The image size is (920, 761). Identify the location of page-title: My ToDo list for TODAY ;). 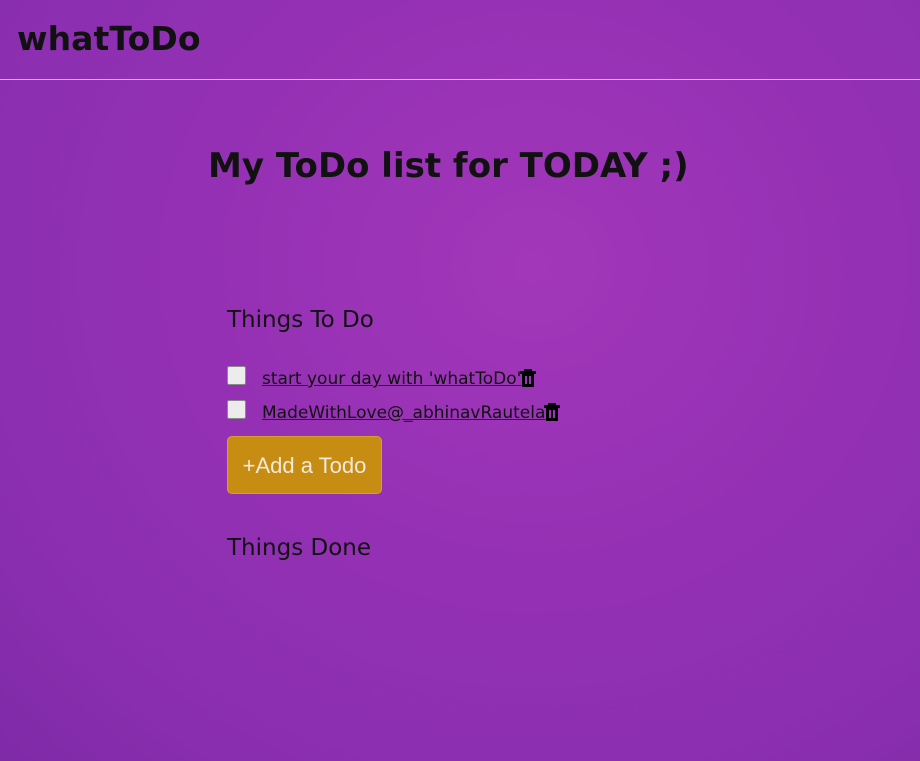
(448, 166).